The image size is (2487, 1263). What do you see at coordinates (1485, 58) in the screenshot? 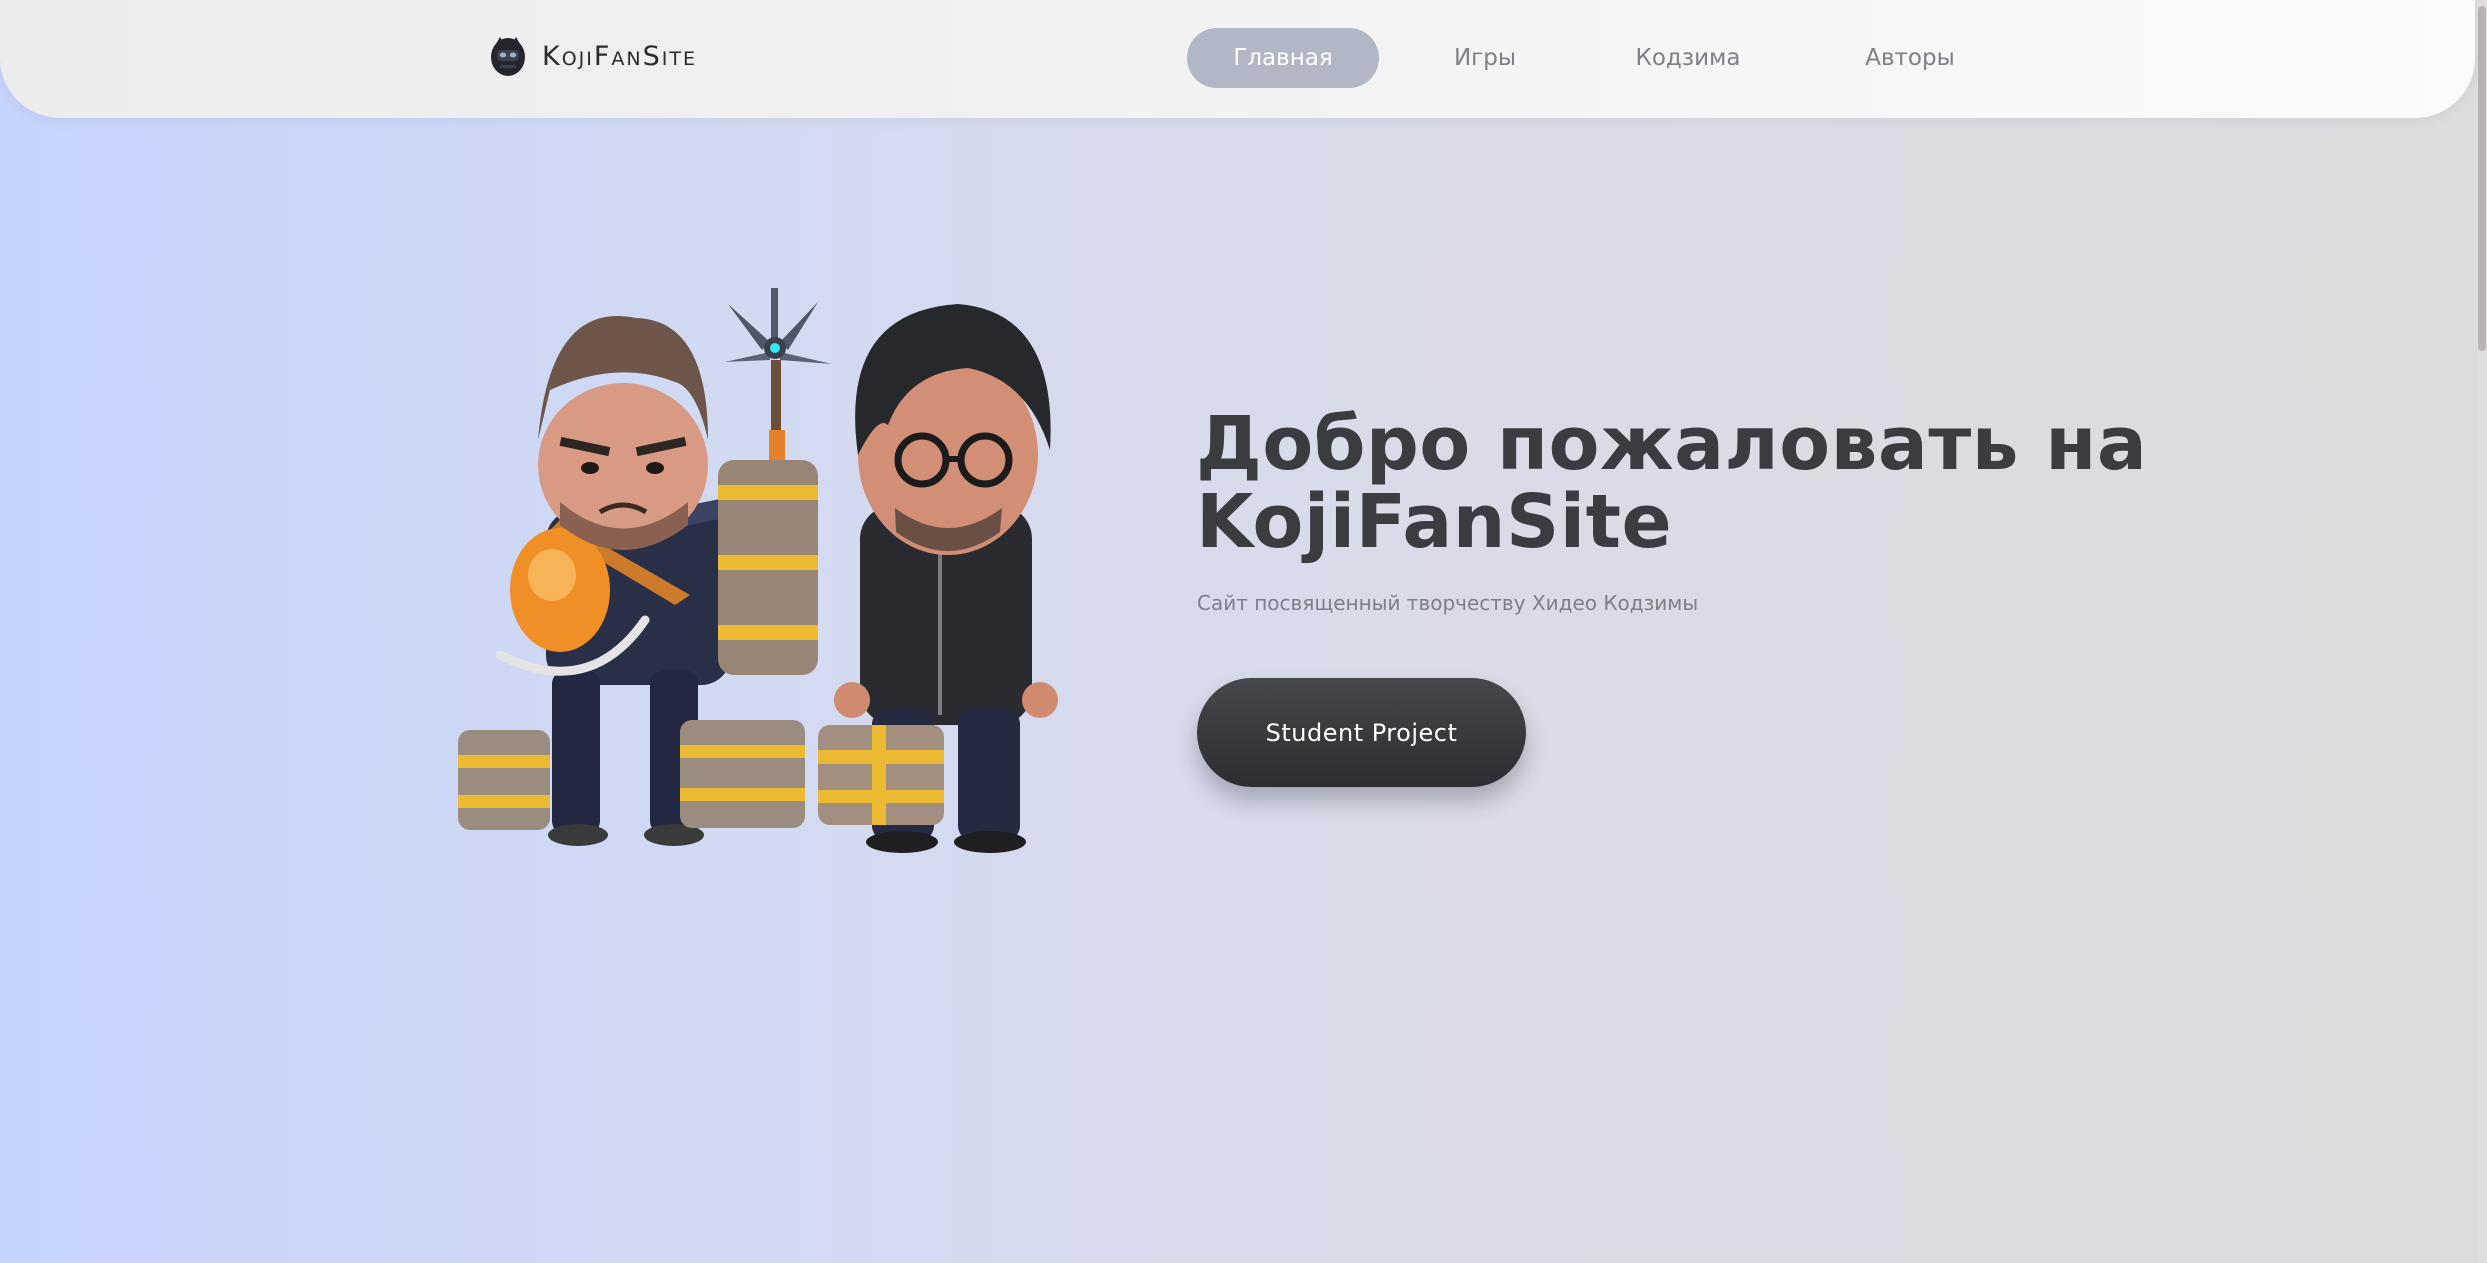
I see `nav-item-games: Игры` at bounding box center [1485, 58].